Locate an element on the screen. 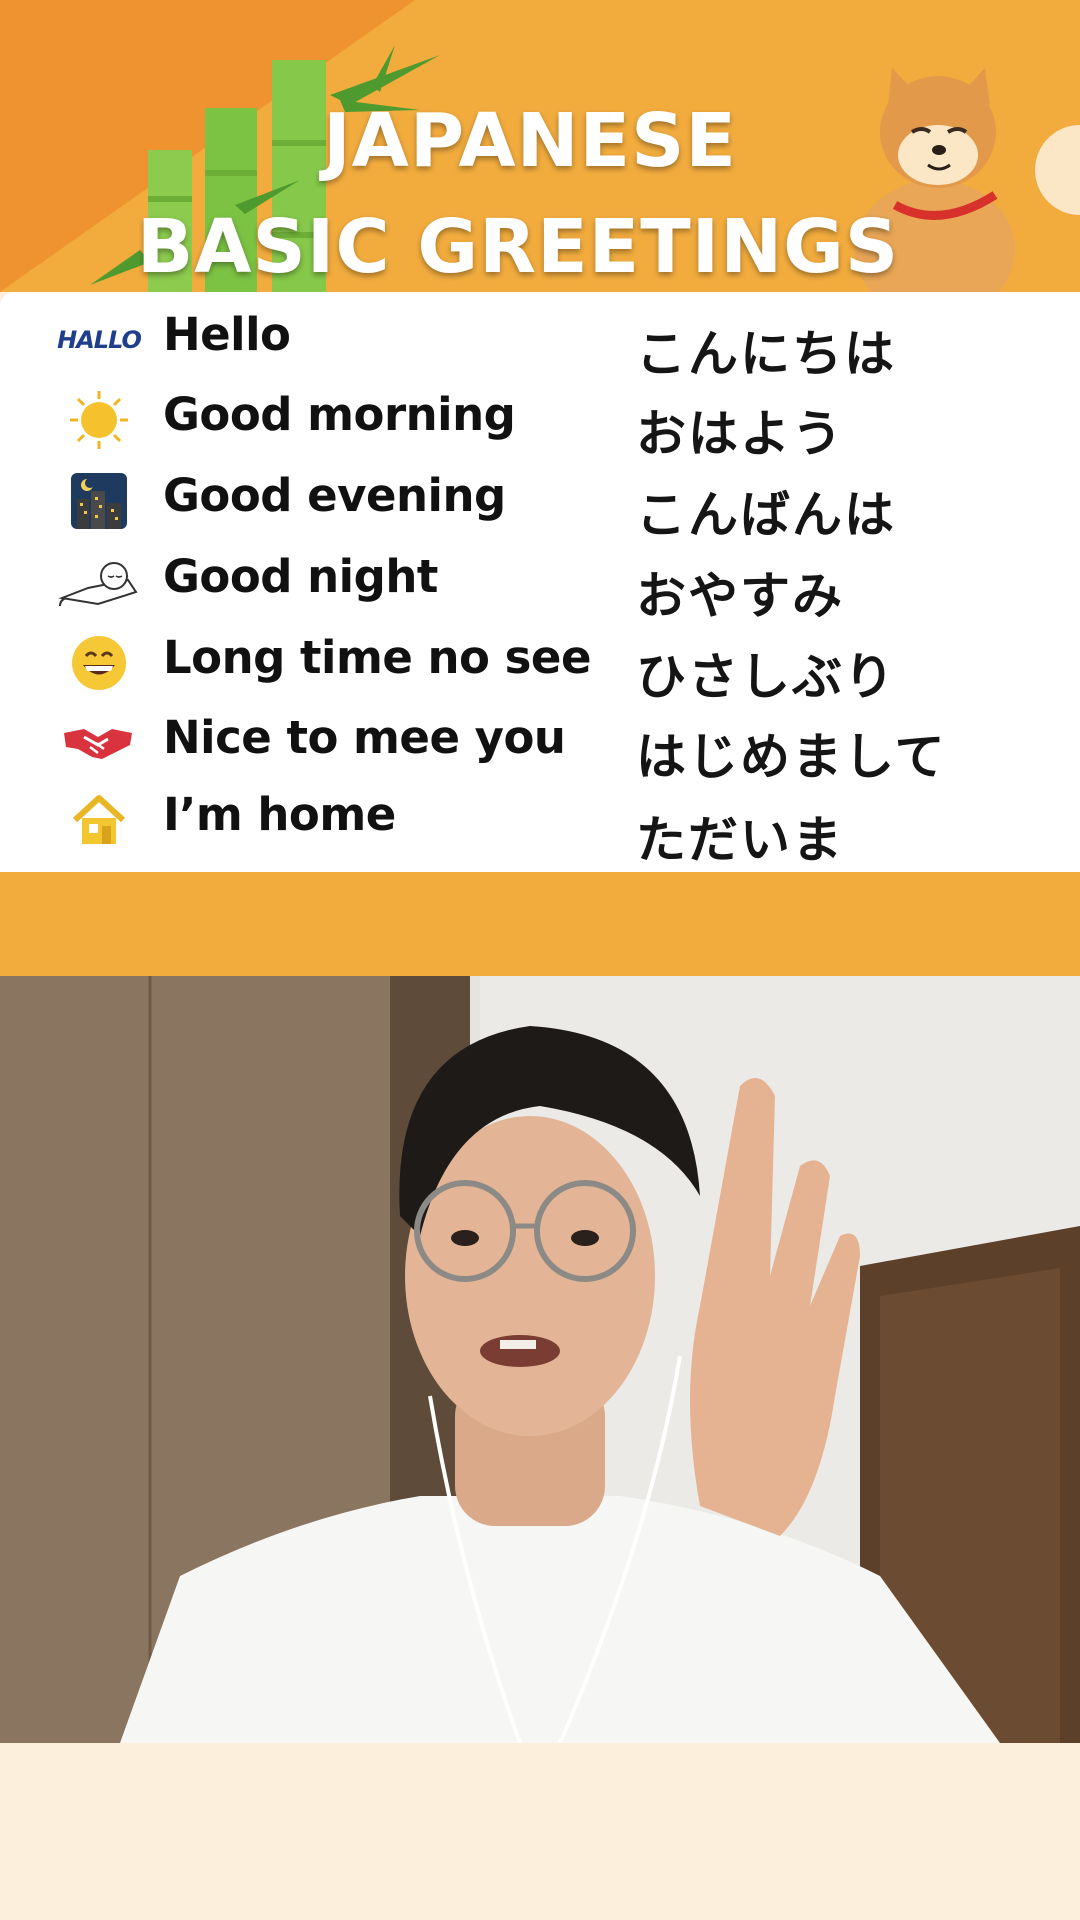 The height and width of the screenshot is (1920, 1080). greeting-row-good-night: Good night おやすみ is located at coordinates (540, 583).